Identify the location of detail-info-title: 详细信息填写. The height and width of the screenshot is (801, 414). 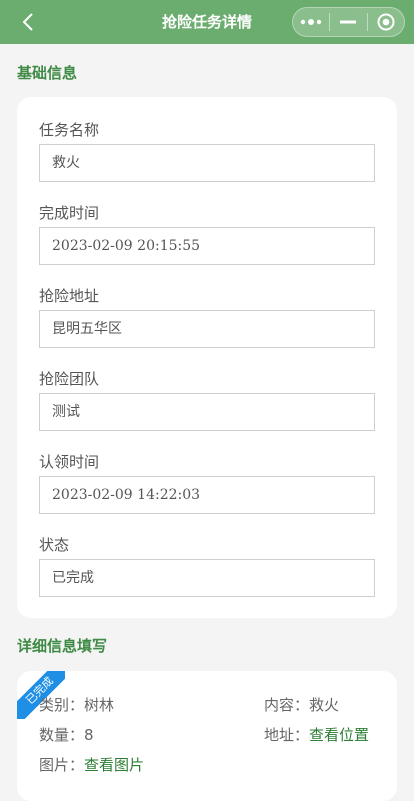
(62, 646).